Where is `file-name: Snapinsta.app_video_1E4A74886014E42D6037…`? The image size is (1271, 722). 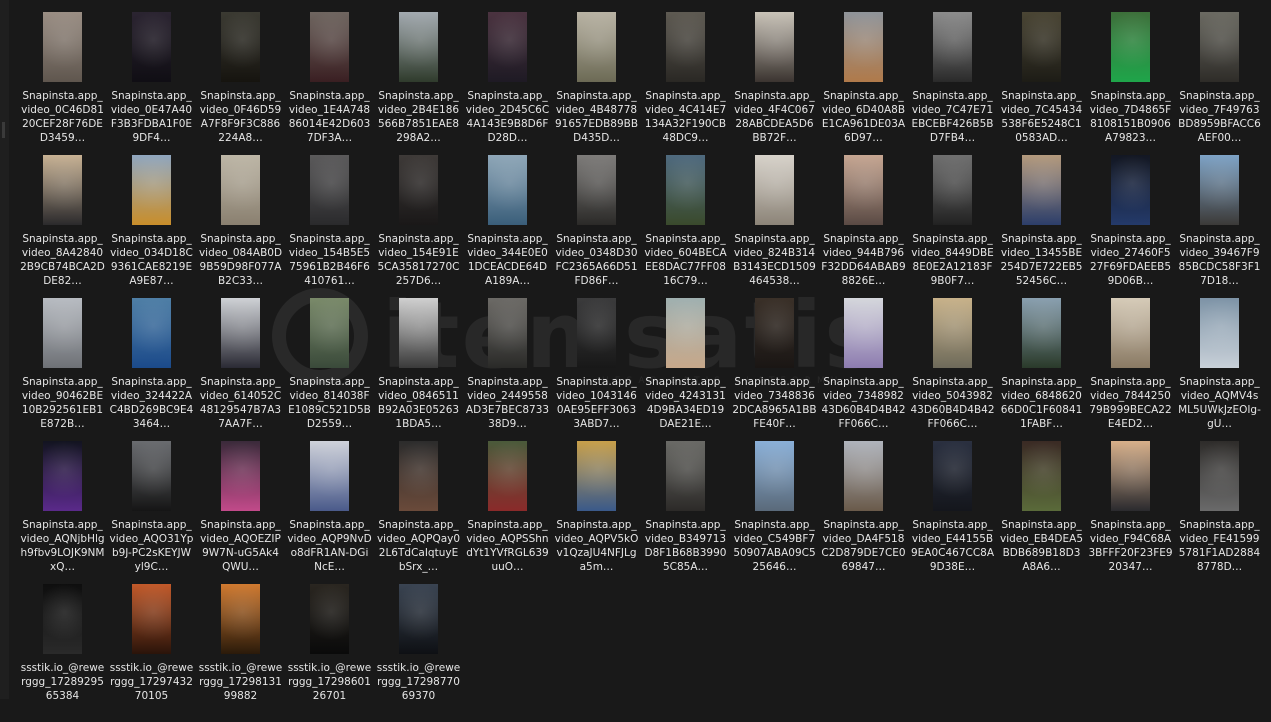
file-name: Snapinsta.app_video_1E4A74886014E42D6037… is located at coordinates (329, 117).